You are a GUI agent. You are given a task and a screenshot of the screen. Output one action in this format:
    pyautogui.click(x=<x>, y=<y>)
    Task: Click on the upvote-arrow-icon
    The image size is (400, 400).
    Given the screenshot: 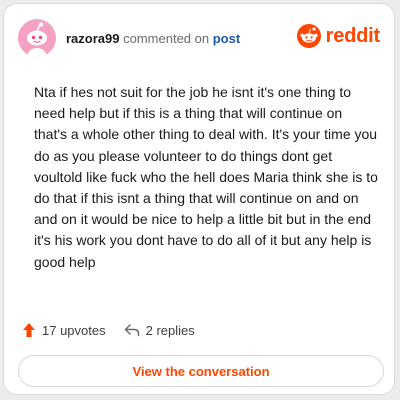 What is the action you would take?
    pyautogui.click(x=29, y=330)
    